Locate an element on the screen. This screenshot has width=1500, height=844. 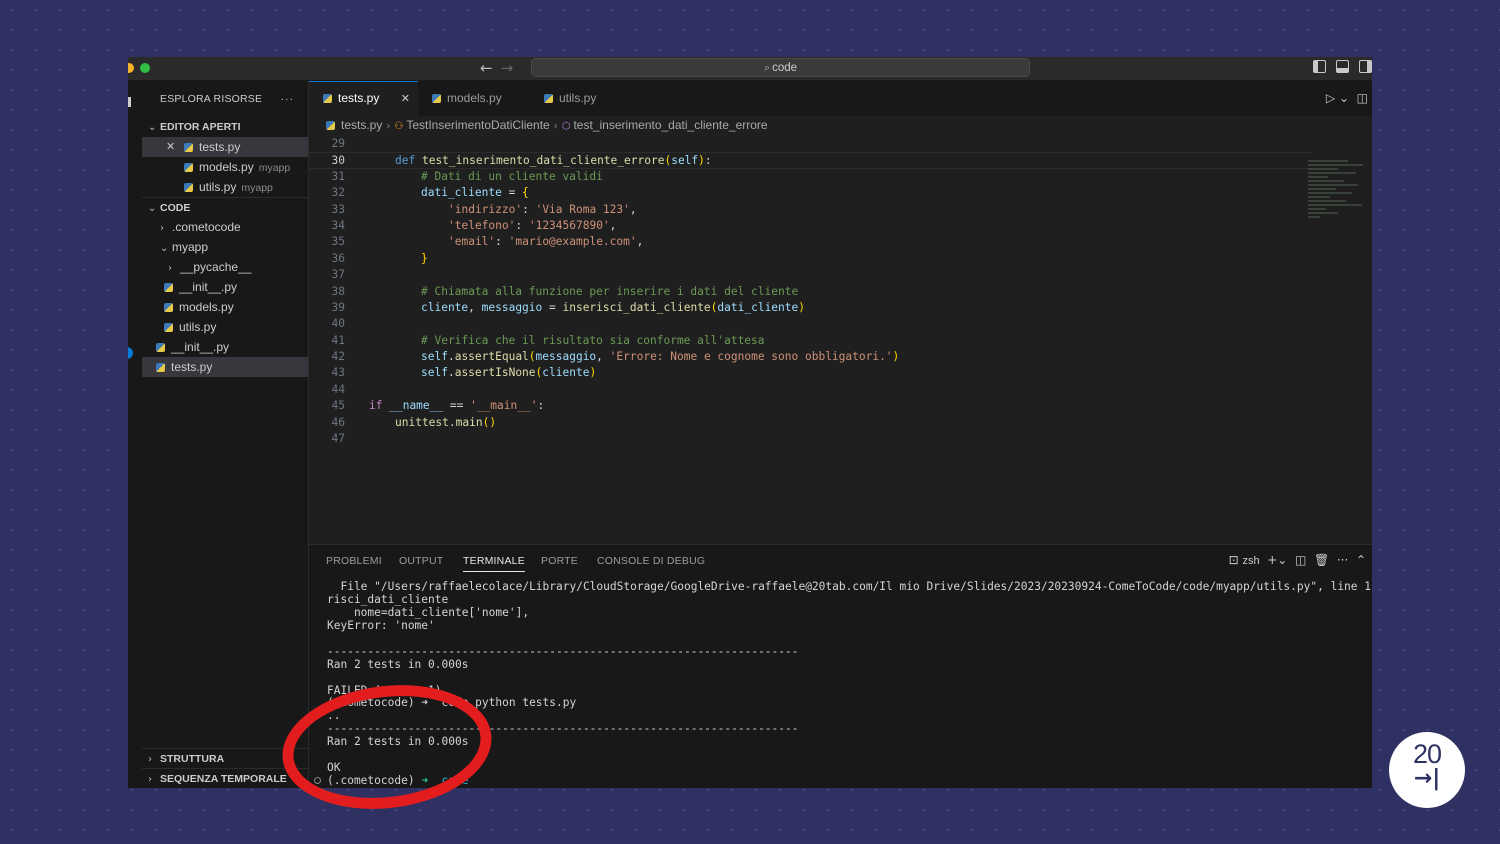
tab-terminal: TERMINALE is located at coordinates (494, 563).